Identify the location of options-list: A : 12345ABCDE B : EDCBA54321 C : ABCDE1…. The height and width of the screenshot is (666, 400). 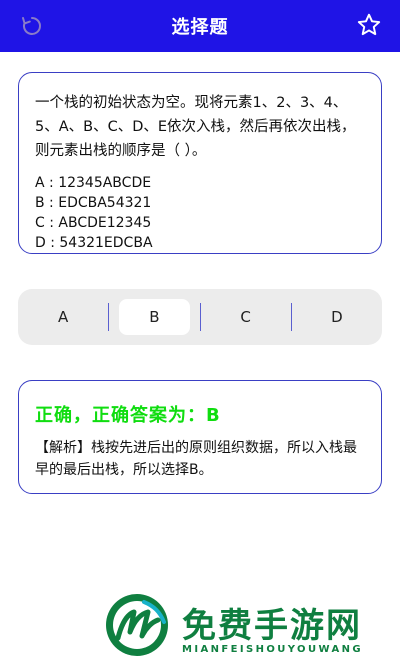
(200, 213).